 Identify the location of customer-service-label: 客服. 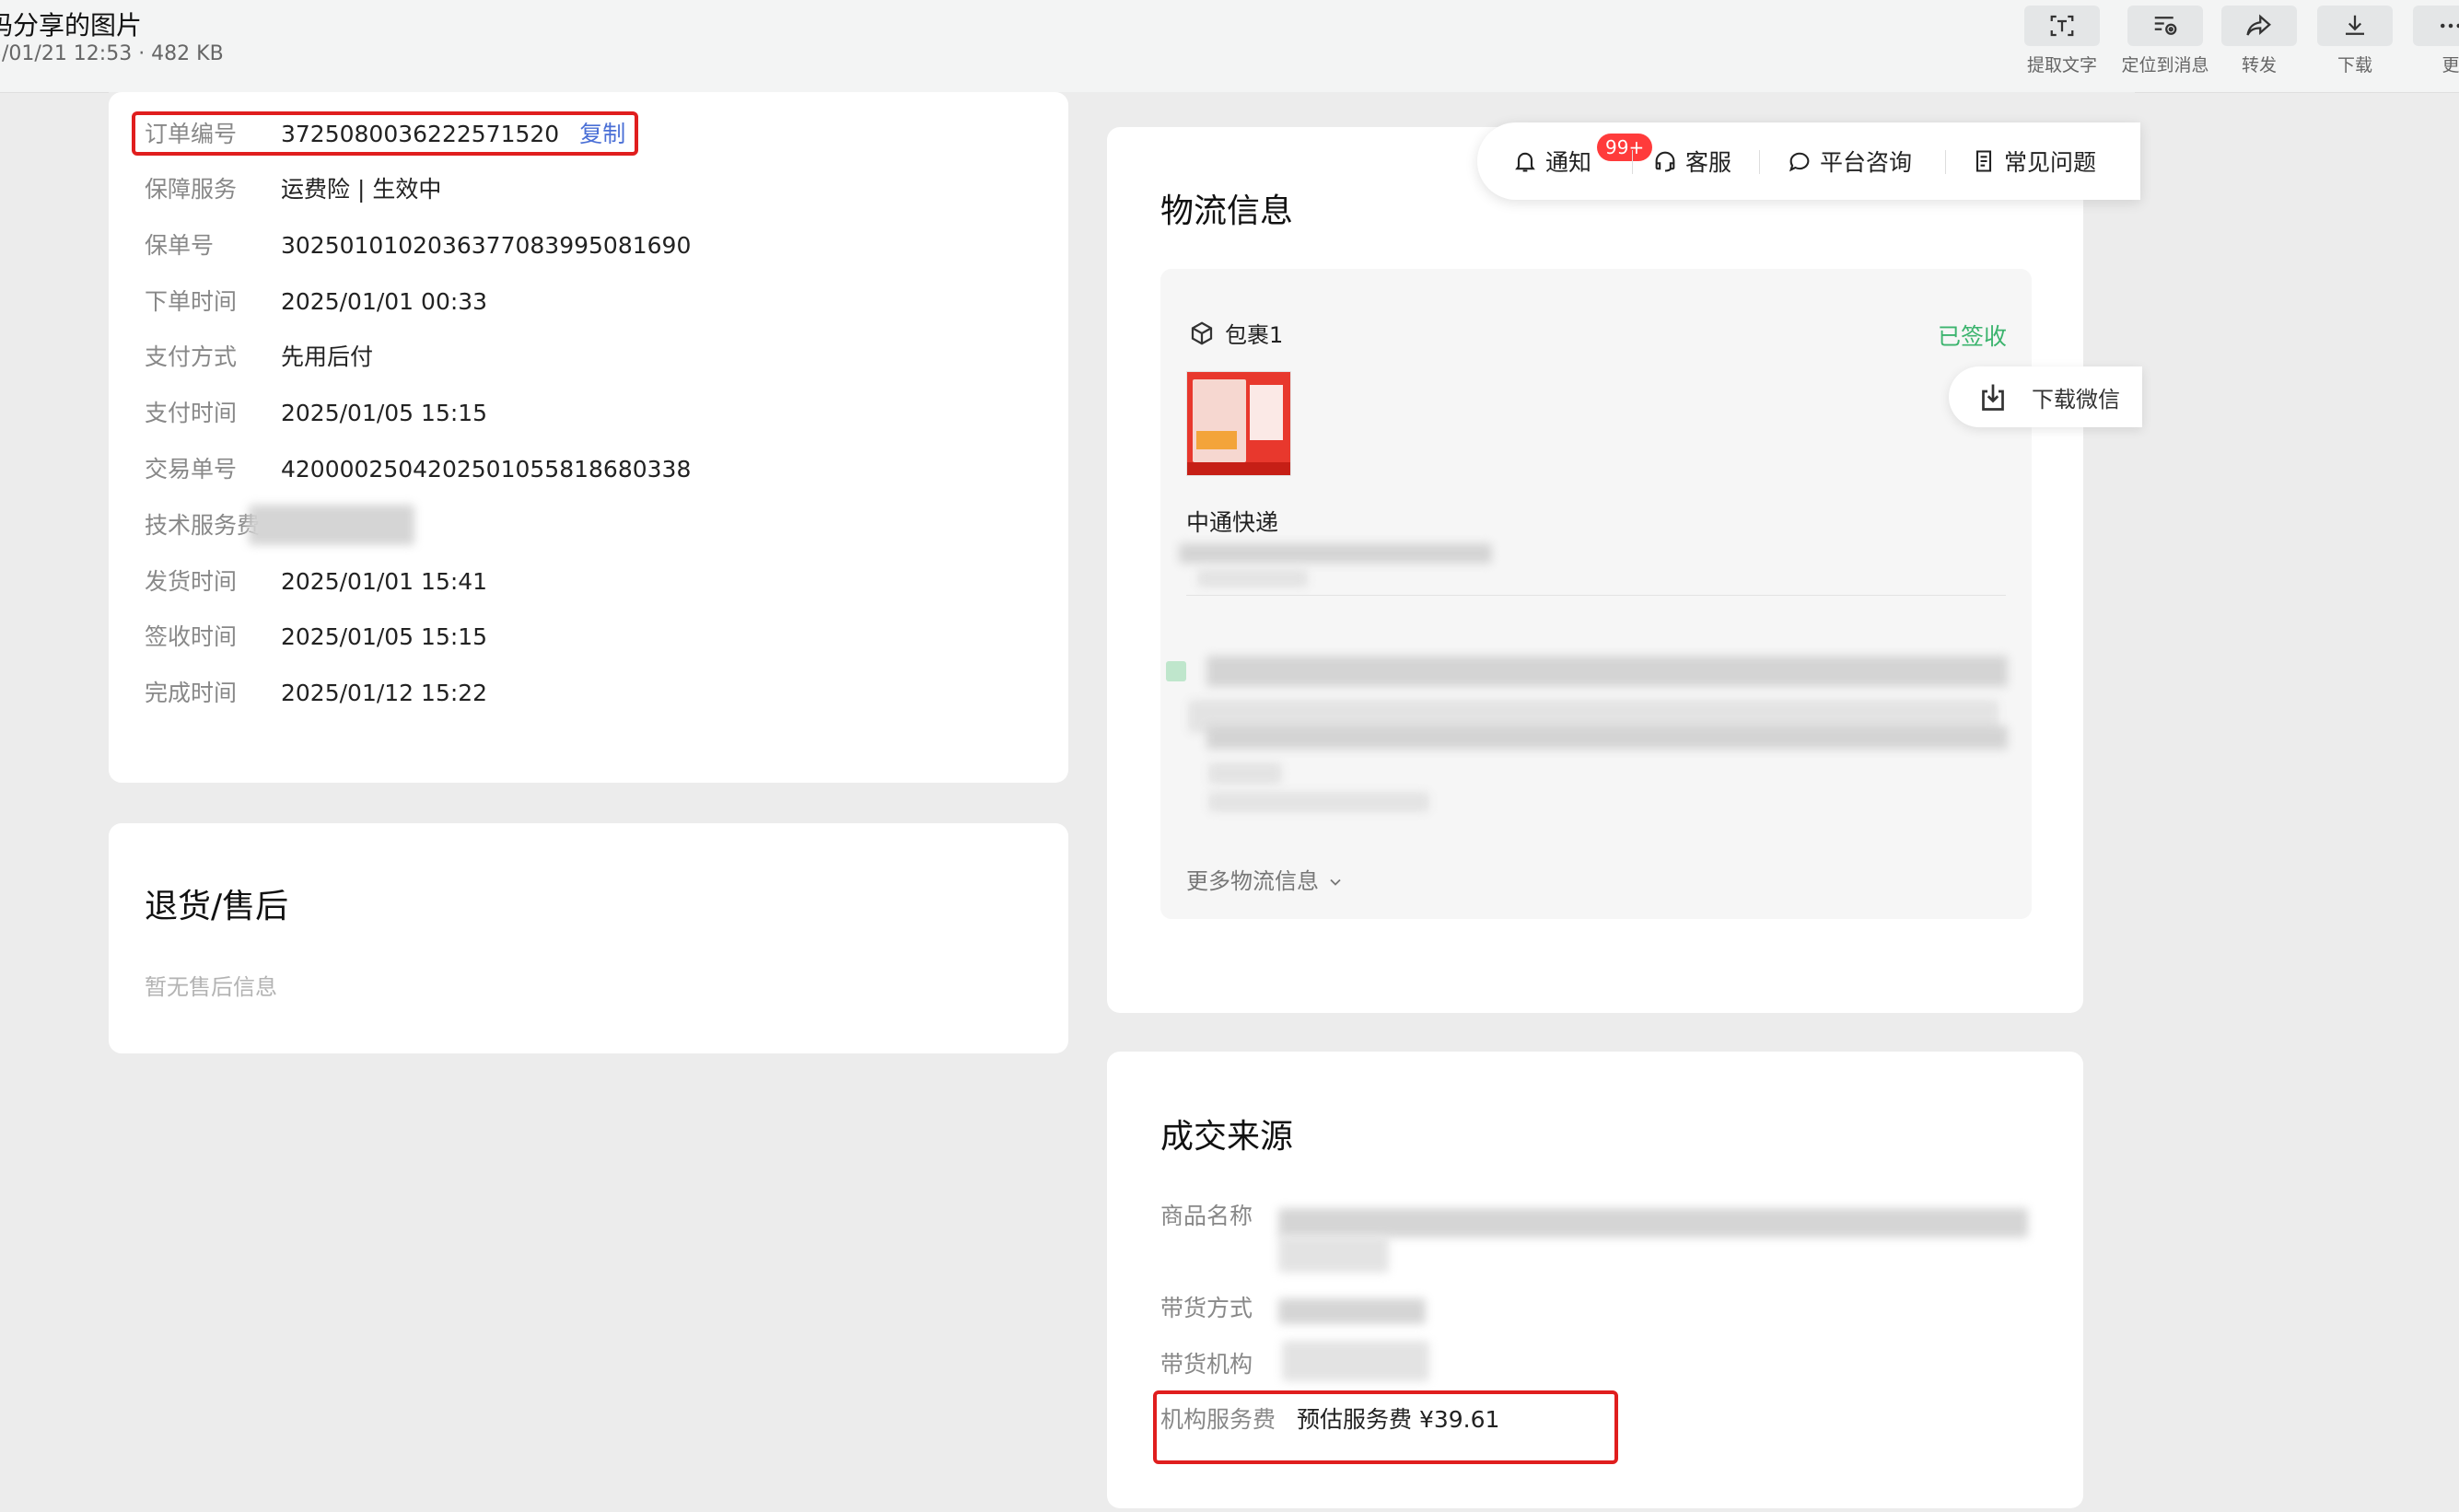
(1708, 163).